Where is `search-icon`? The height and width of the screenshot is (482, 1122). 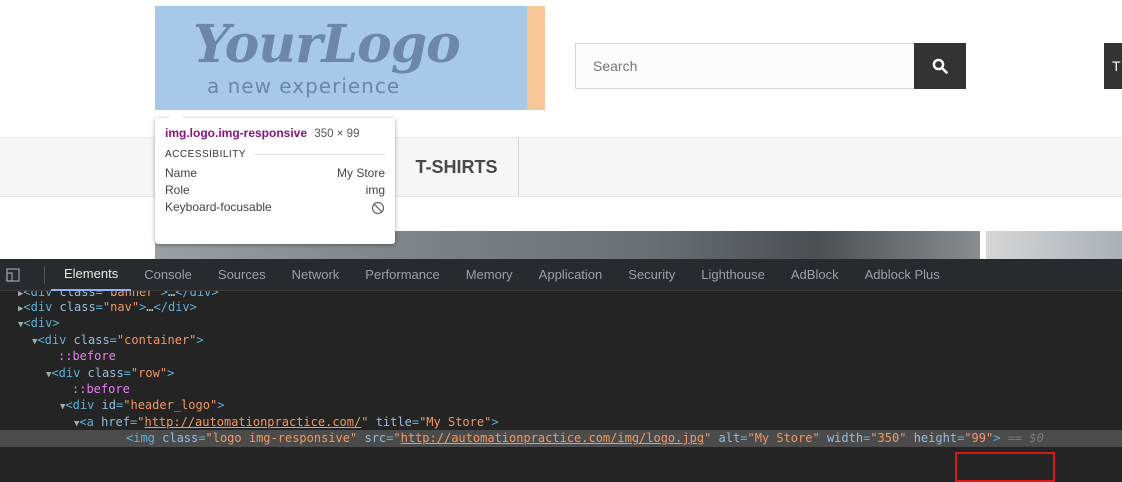 search-icon is located at coordinates (940, 66).